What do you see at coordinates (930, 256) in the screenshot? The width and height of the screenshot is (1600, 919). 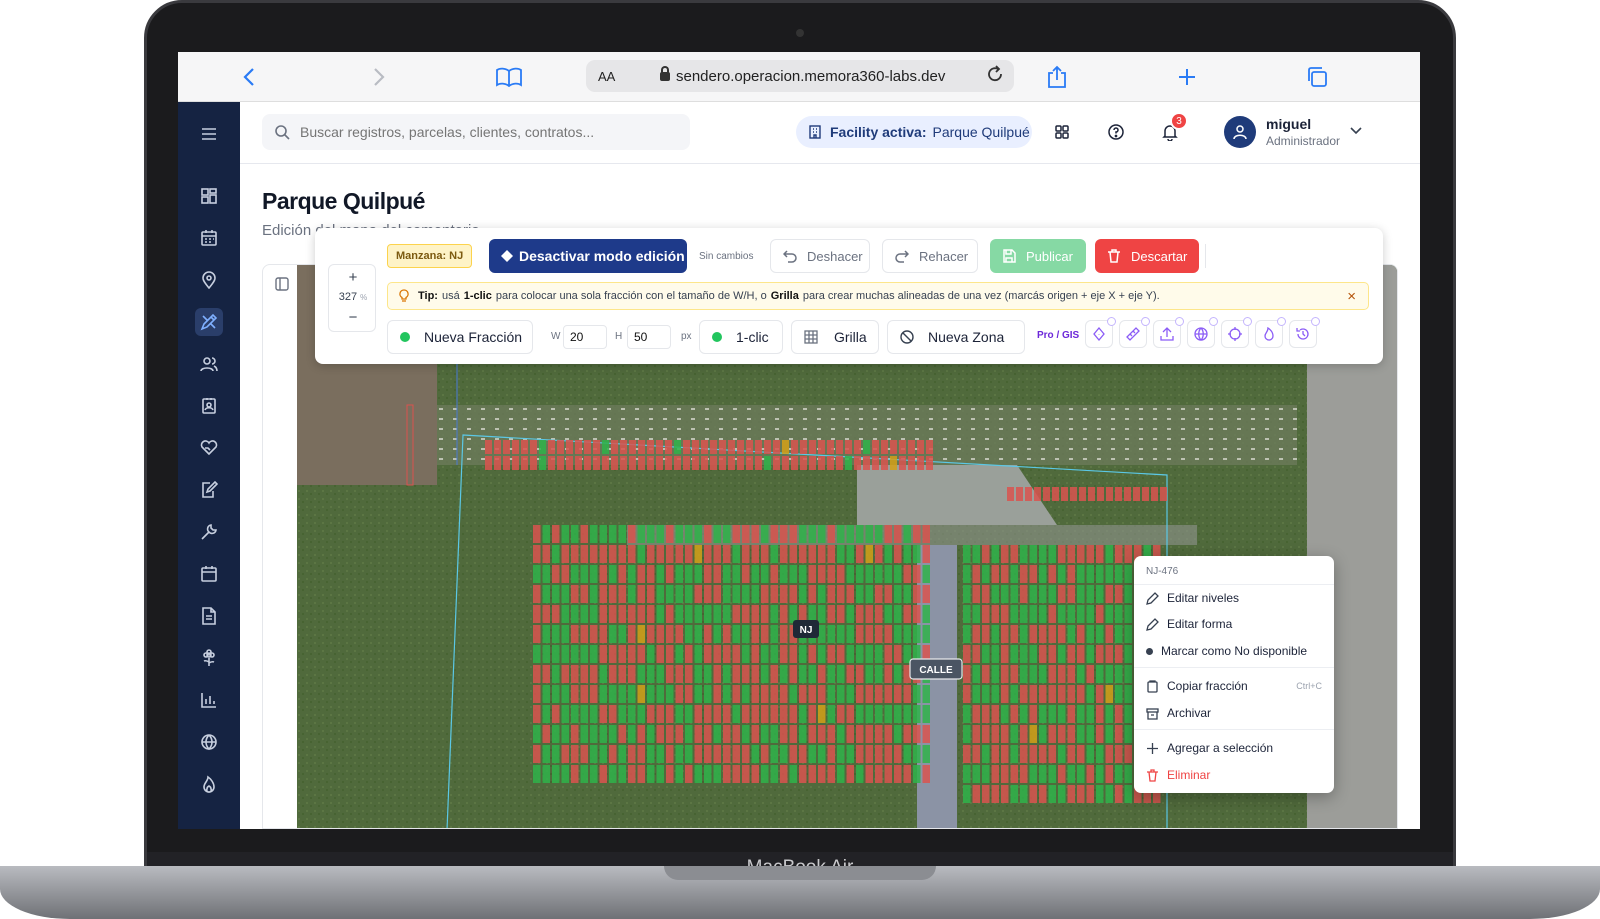 I see `redo-button: Rehacer` at bounding box center [930, 256].